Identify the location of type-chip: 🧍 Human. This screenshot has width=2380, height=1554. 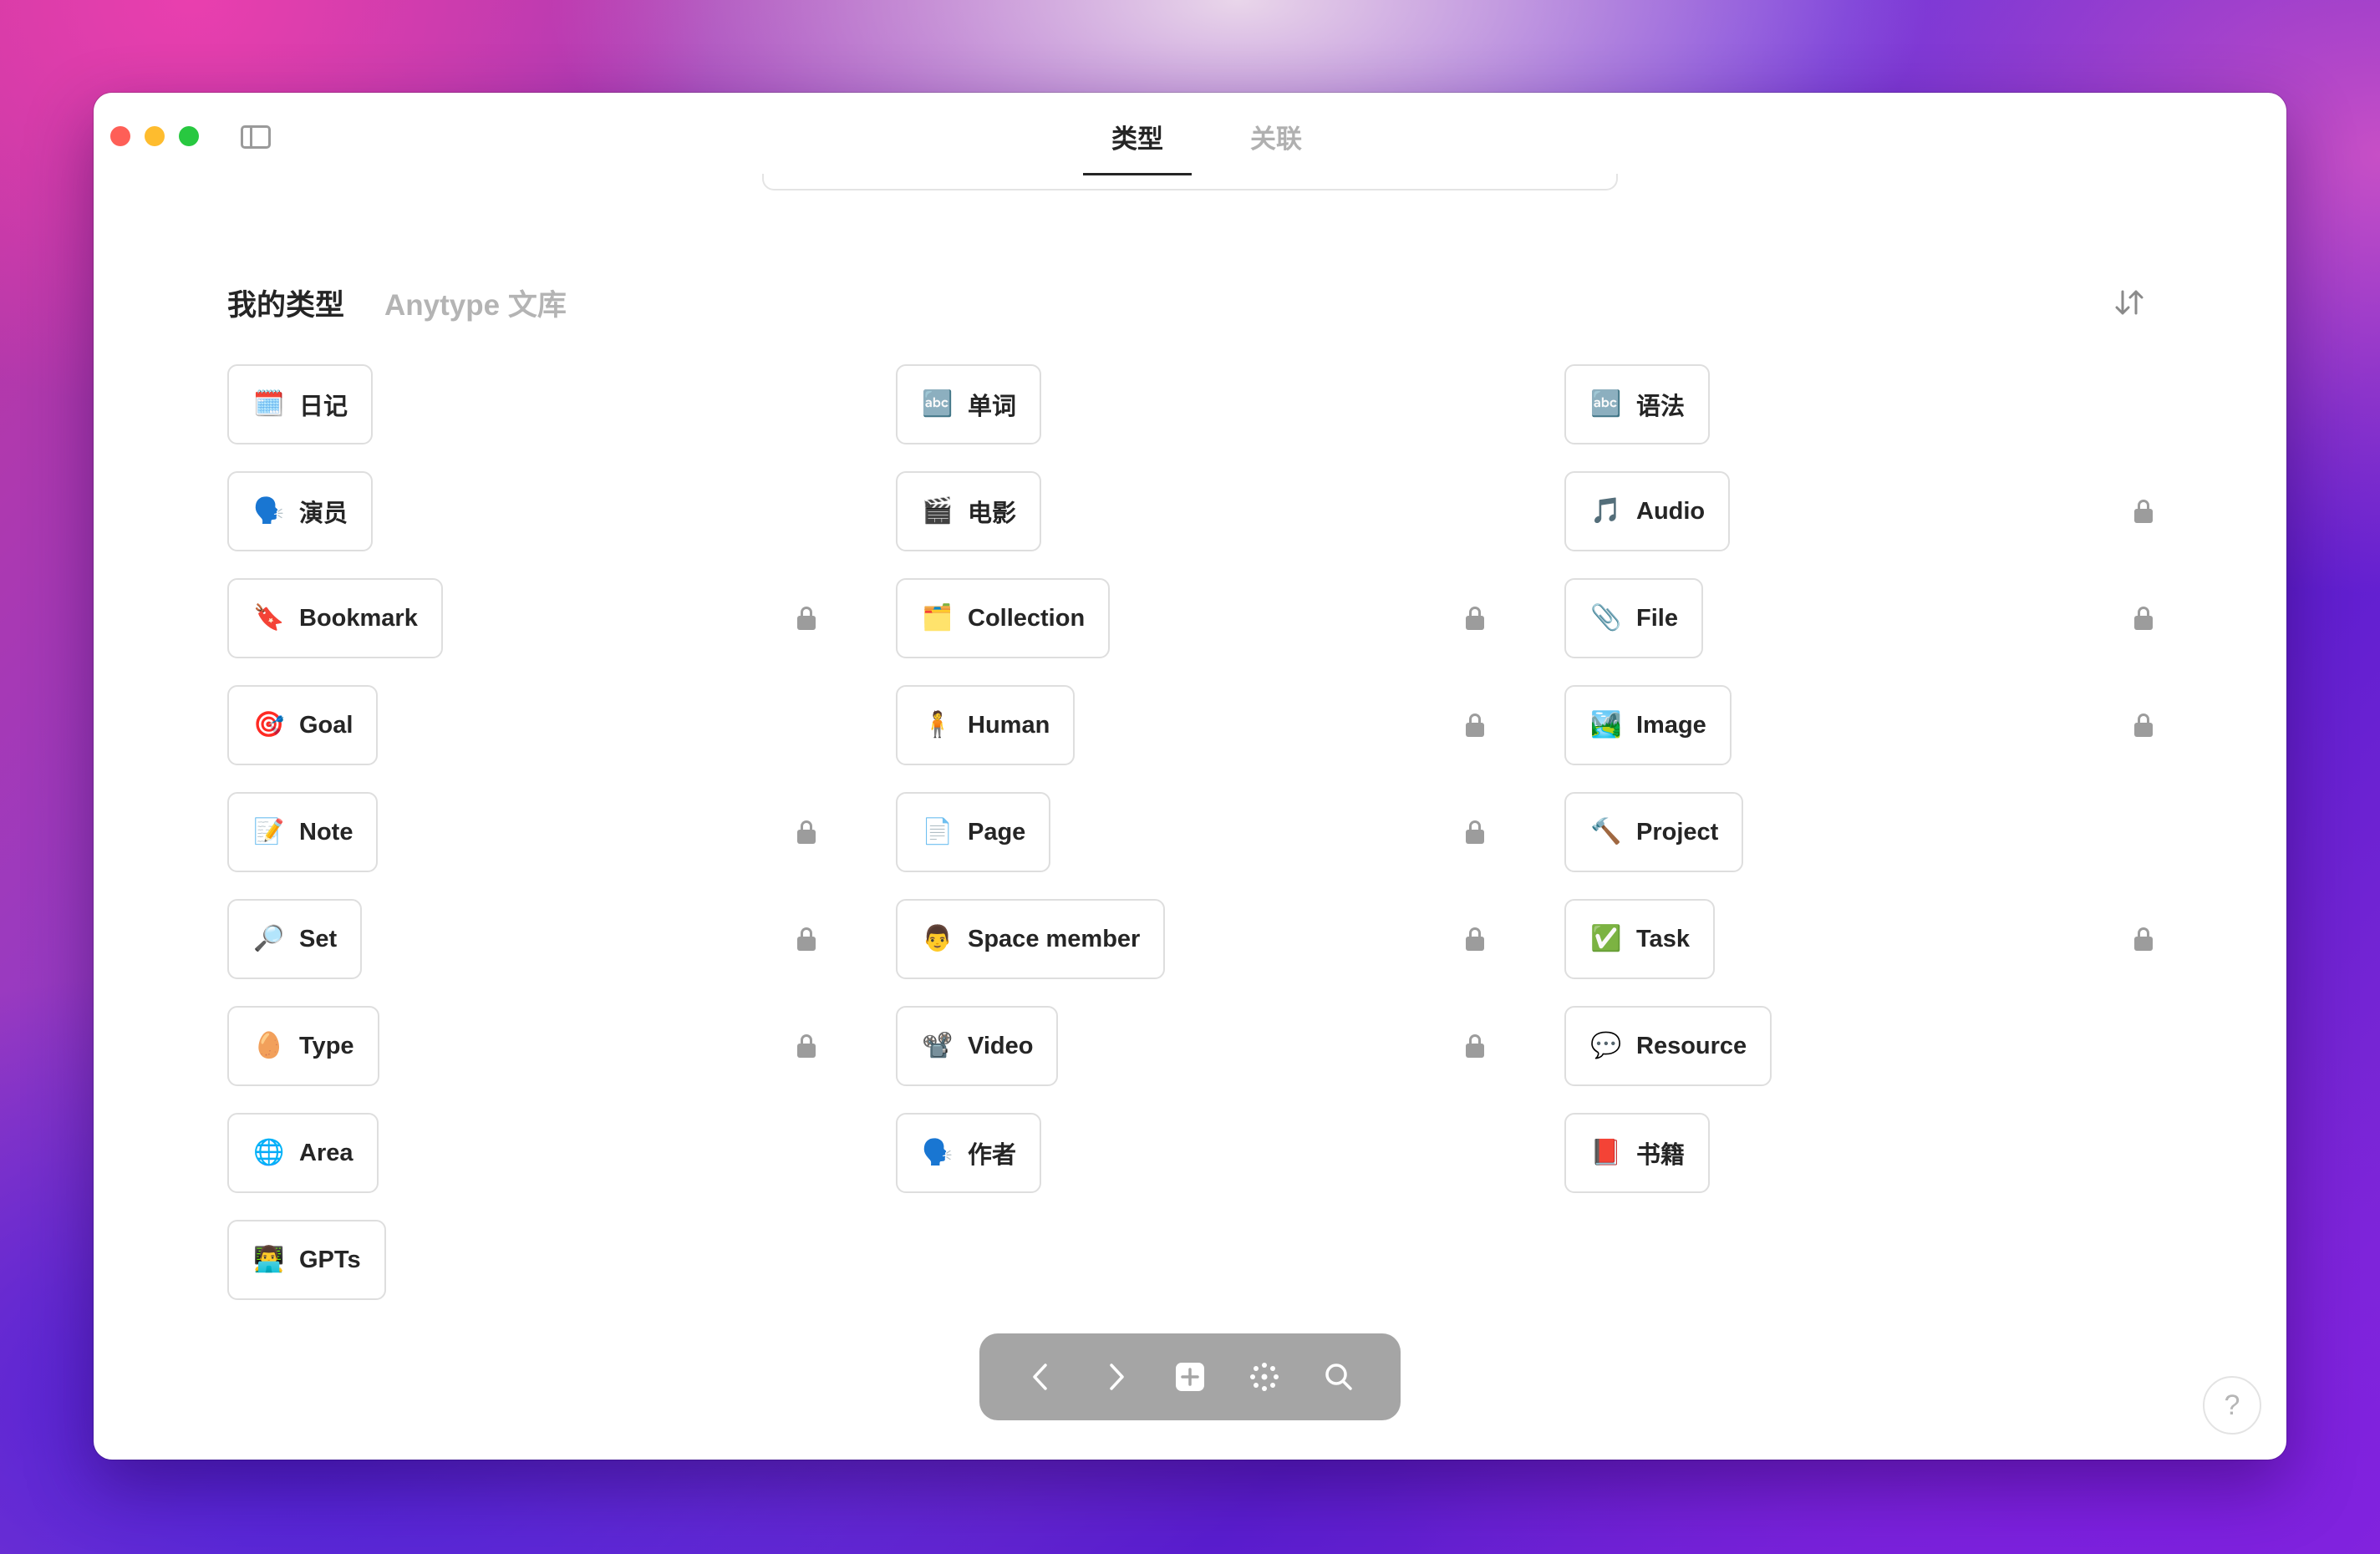
(986, 725).